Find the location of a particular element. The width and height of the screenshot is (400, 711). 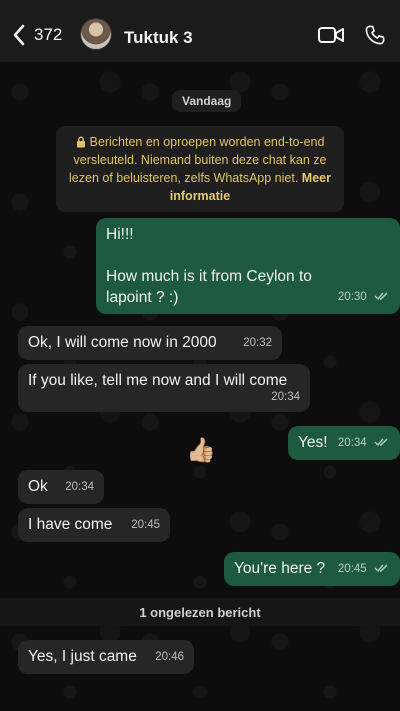

message-outgoing: Yes! 20:34 is located at coordinates (344, 443).